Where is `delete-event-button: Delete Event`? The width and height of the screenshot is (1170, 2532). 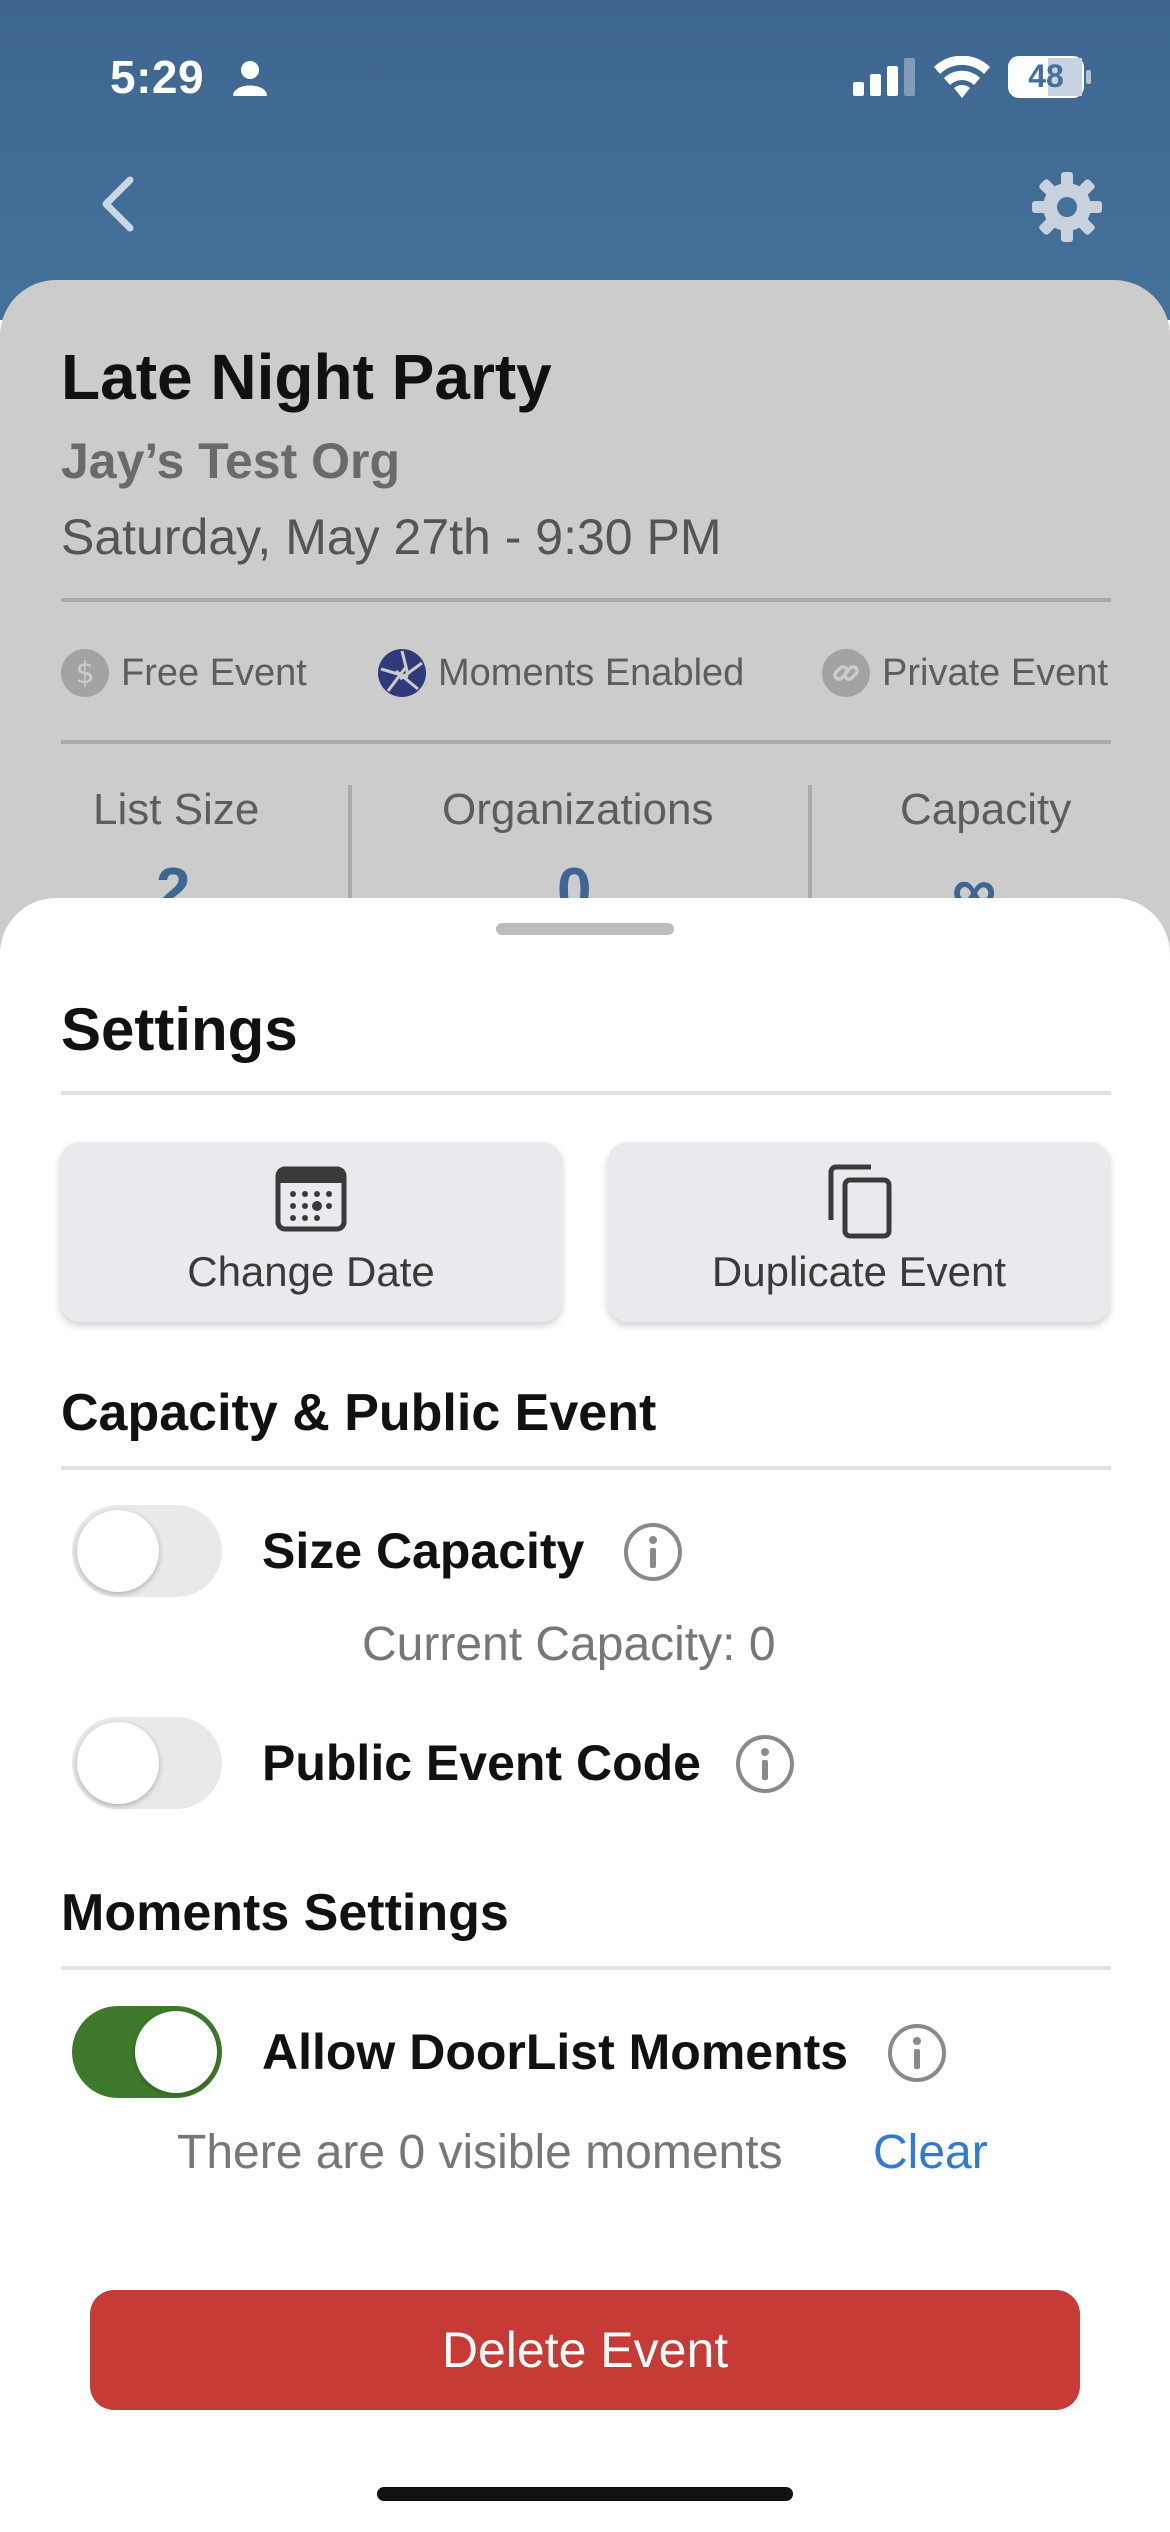
delete-event-button: Delete Event is located at coordinates (585, 2350).